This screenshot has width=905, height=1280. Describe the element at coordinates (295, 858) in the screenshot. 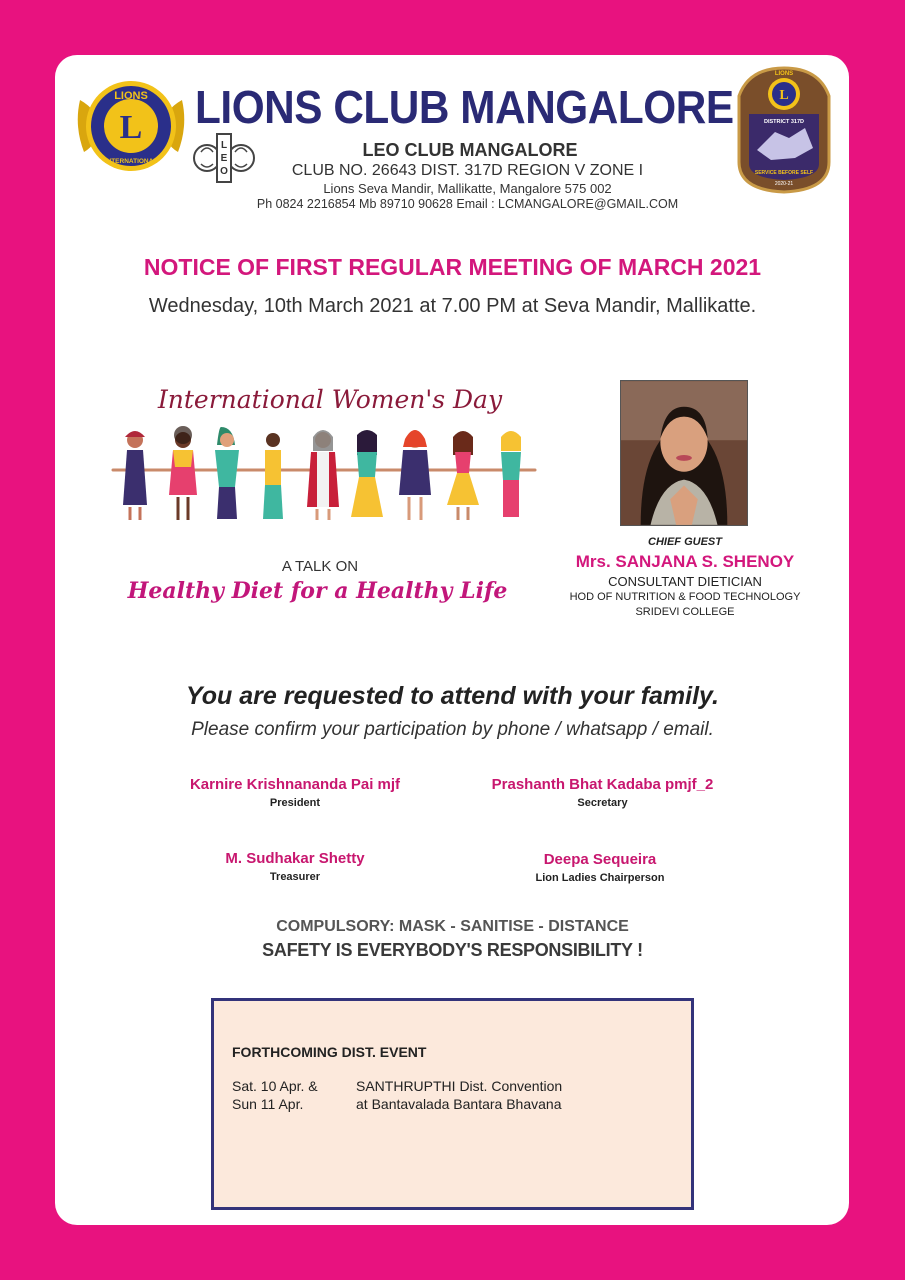

I see `treasurer-name: M. Sudhakar Shetty` at that location.